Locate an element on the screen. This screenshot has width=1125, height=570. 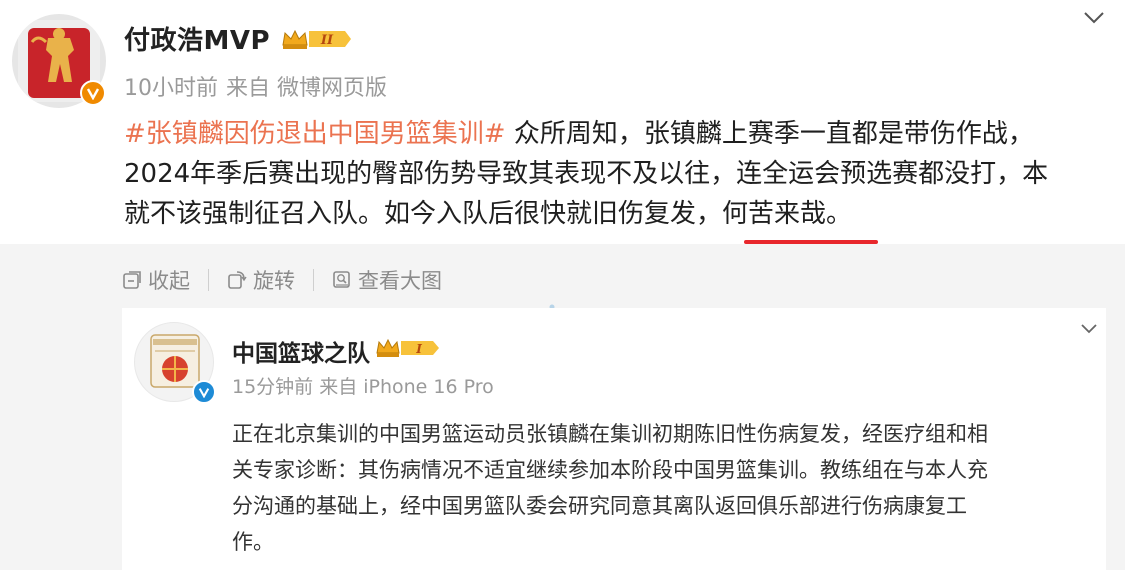
body-line-3: 就不该强制征召入队。如今入队后很快就旧伤复发，何苦来哉。 is located at coordinates (488, 214).